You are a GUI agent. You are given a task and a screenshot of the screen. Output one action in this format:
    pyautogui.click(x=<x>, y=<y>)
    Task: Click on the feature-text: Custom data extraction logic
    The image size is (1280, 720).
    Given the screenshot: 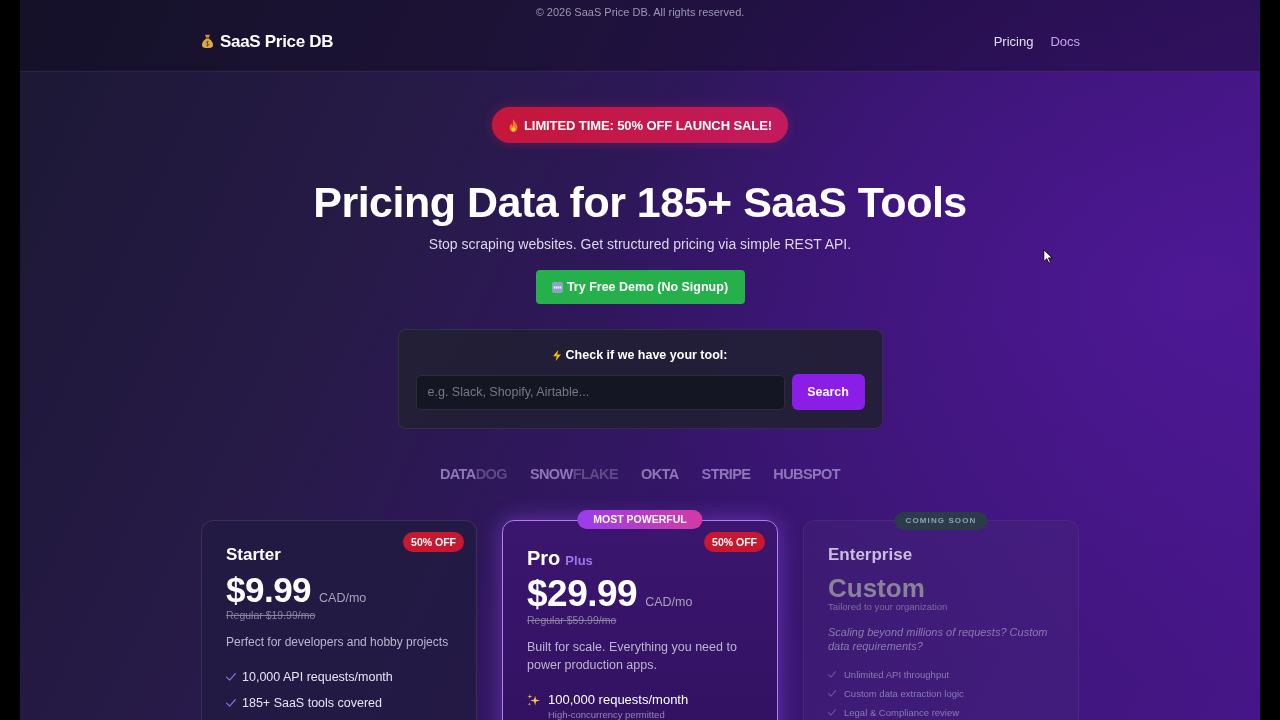 What is the action you would take?
    pyautogui.click(x=904, y=693)
    